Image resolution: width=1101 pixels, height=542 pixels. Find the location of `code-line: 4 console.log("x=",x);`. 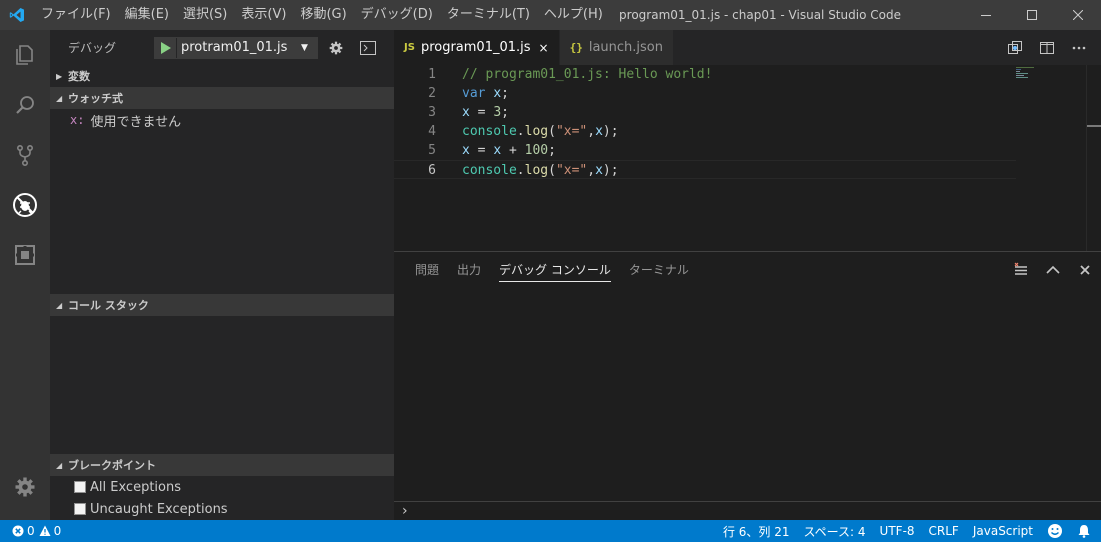

code-line: 4 console.log("x=",x); is located at coordinates (705, 131).